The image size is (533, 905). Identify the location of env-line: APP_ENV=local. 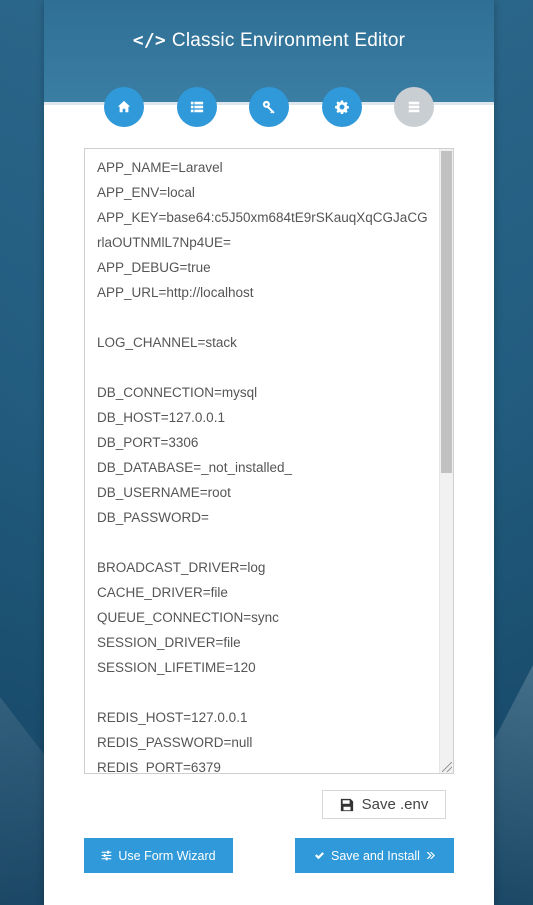
(146, 192).